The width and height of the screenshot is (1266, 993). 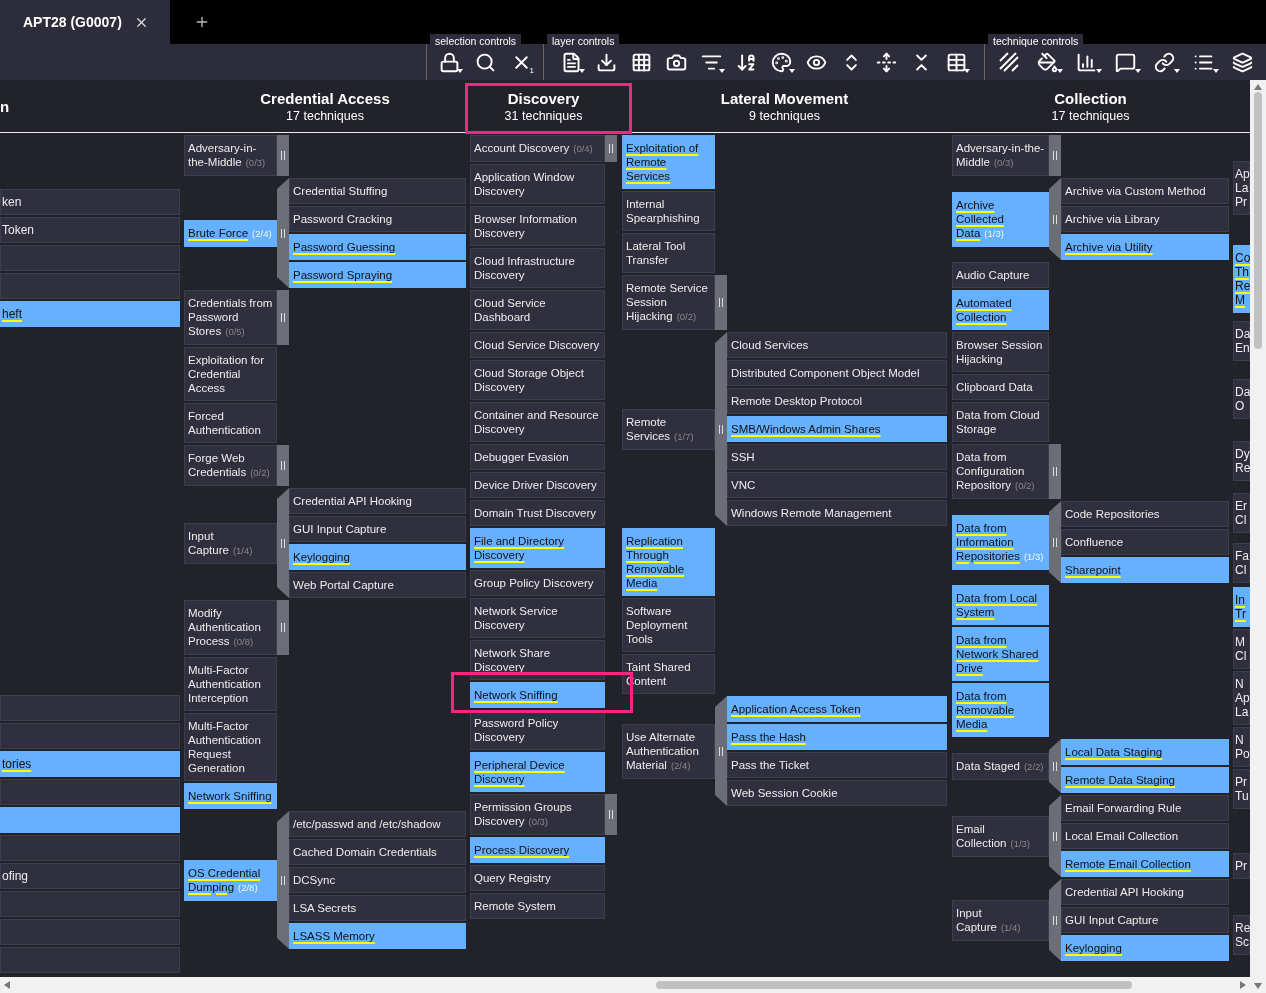 What do you see at coordinates (1145, 542) in the screenshot?
I see `subtechnique-cell: Confluence` at bounding box center [1145, 542].